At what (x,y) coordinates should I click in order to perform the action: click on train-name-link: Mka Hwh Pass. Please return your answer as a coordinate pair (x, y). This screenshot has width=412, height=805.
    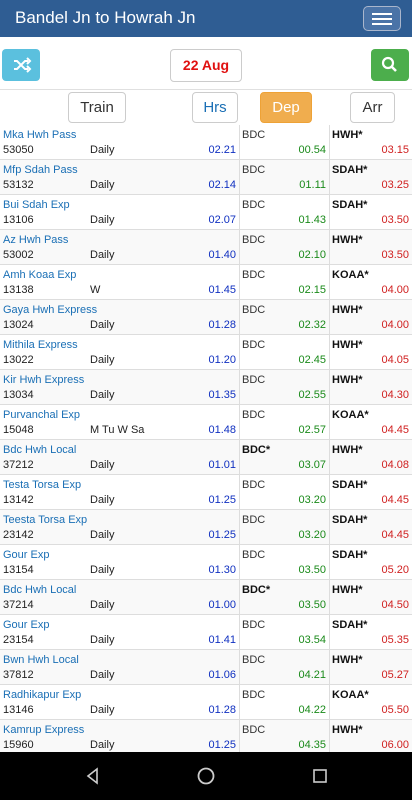
    Looking at the image, I should click on (39, 135).